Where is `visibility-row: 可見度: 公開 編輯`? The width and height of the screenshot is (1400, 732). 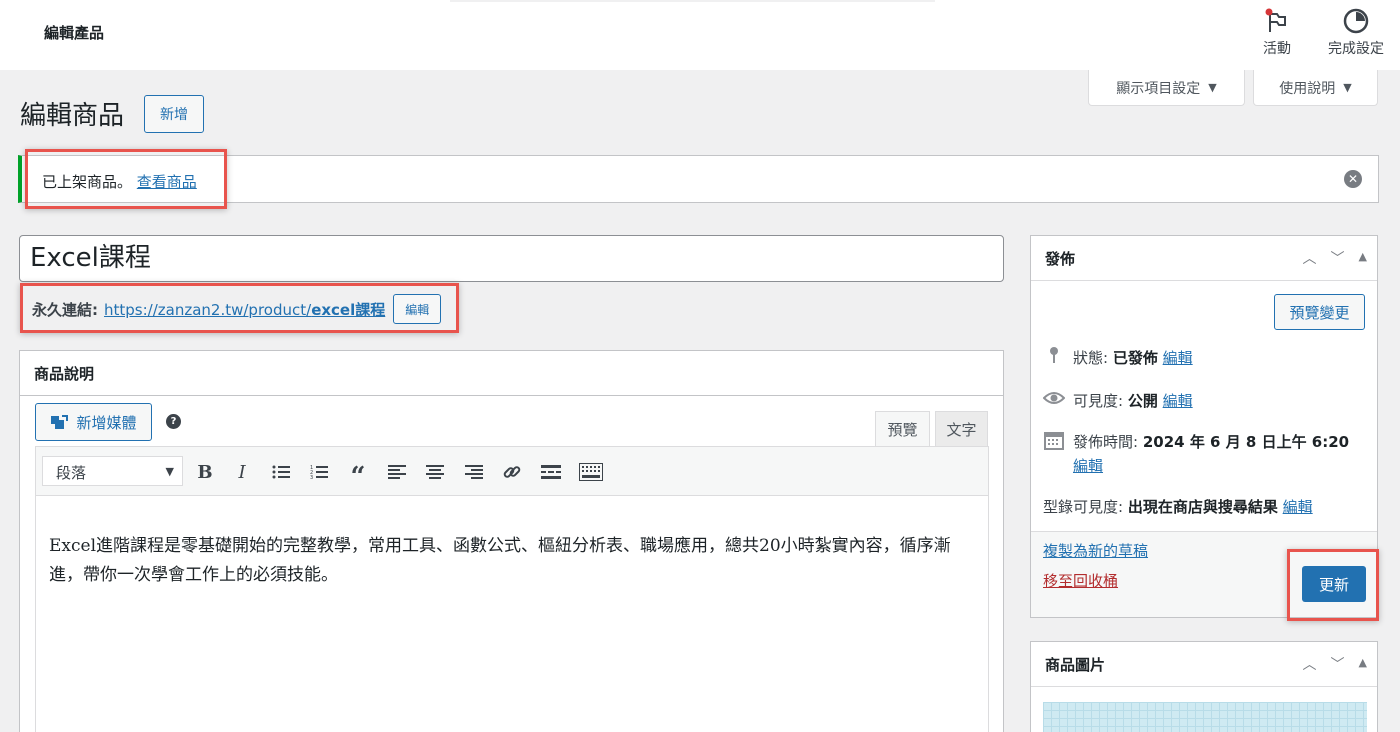 visibility-row: 可見度: 公開 編輯 is located at coordinates (1117, 401).